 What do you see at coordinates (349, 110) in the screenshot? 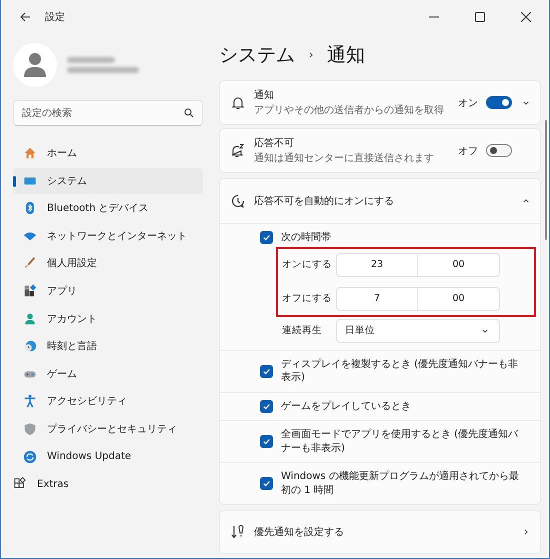
I see `setting-description: アプリやその他の送信者からの通知を取得` at bounding box center [349, 110].